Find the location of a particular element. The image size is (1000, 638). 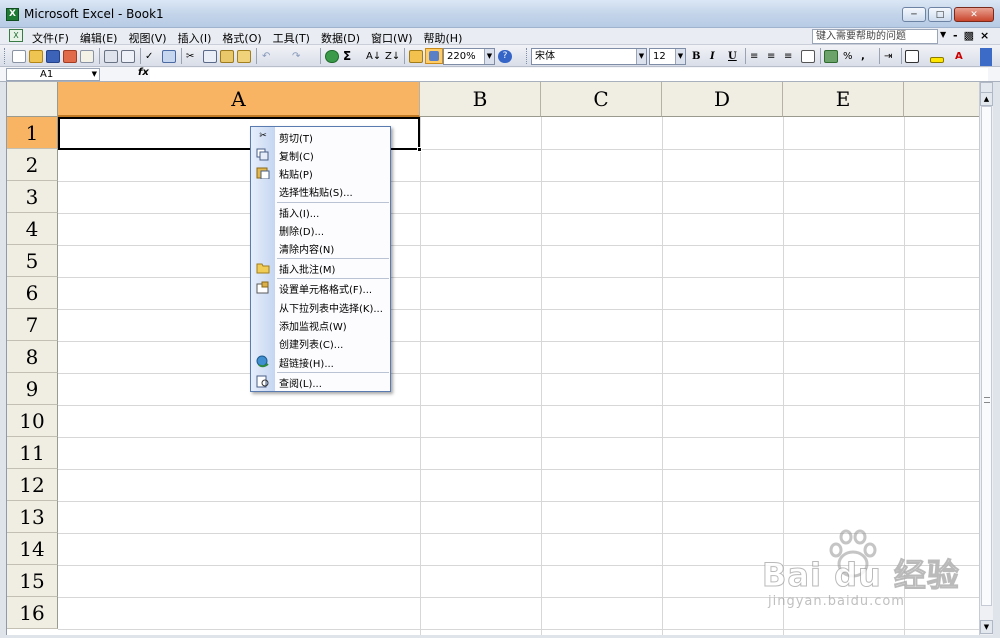

drawing-icon is located at coordinates (434, 56).